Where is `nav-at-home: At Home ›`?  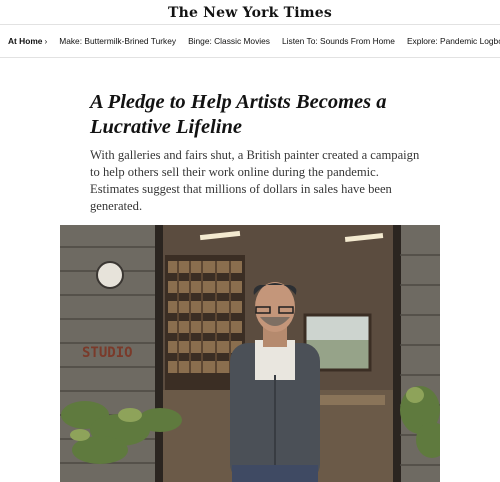
nav-at-home: At Home › is located at coordinates (27, 41).